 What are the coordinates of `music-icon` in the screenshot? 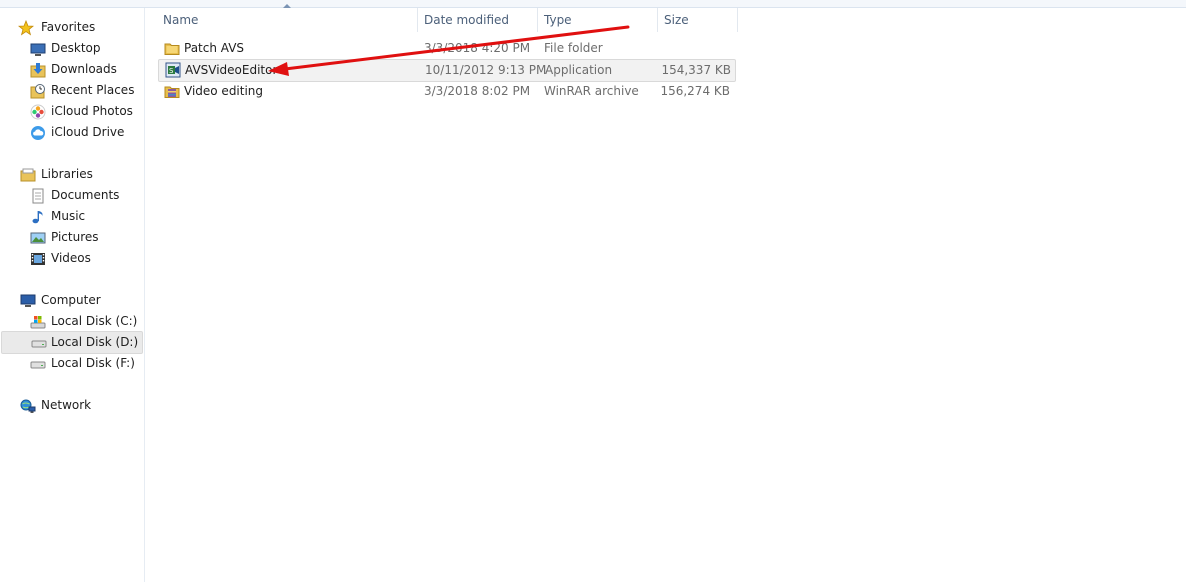 It's located at (37, 217).